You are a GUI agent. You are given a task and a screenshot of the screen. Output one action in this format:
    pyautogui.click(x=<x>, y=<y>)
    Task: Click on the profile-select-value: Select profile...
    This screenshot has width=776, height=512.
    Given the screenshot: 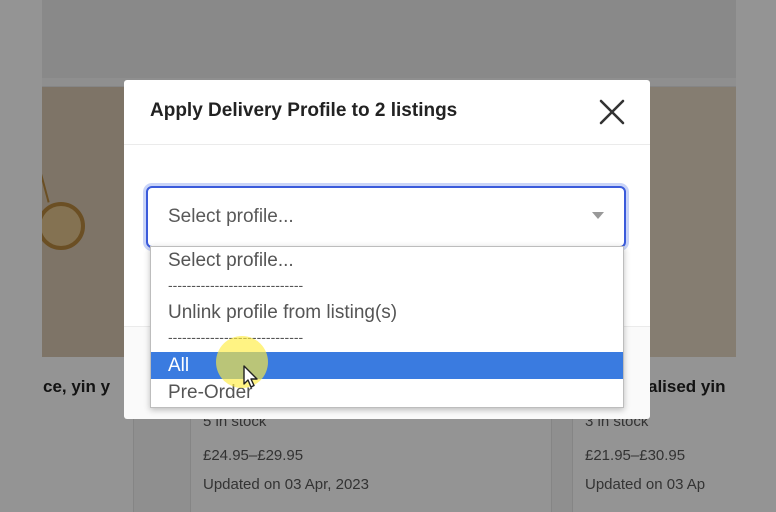 What is the action you would take?
    pyautogui.click(x=231, y=216)
    